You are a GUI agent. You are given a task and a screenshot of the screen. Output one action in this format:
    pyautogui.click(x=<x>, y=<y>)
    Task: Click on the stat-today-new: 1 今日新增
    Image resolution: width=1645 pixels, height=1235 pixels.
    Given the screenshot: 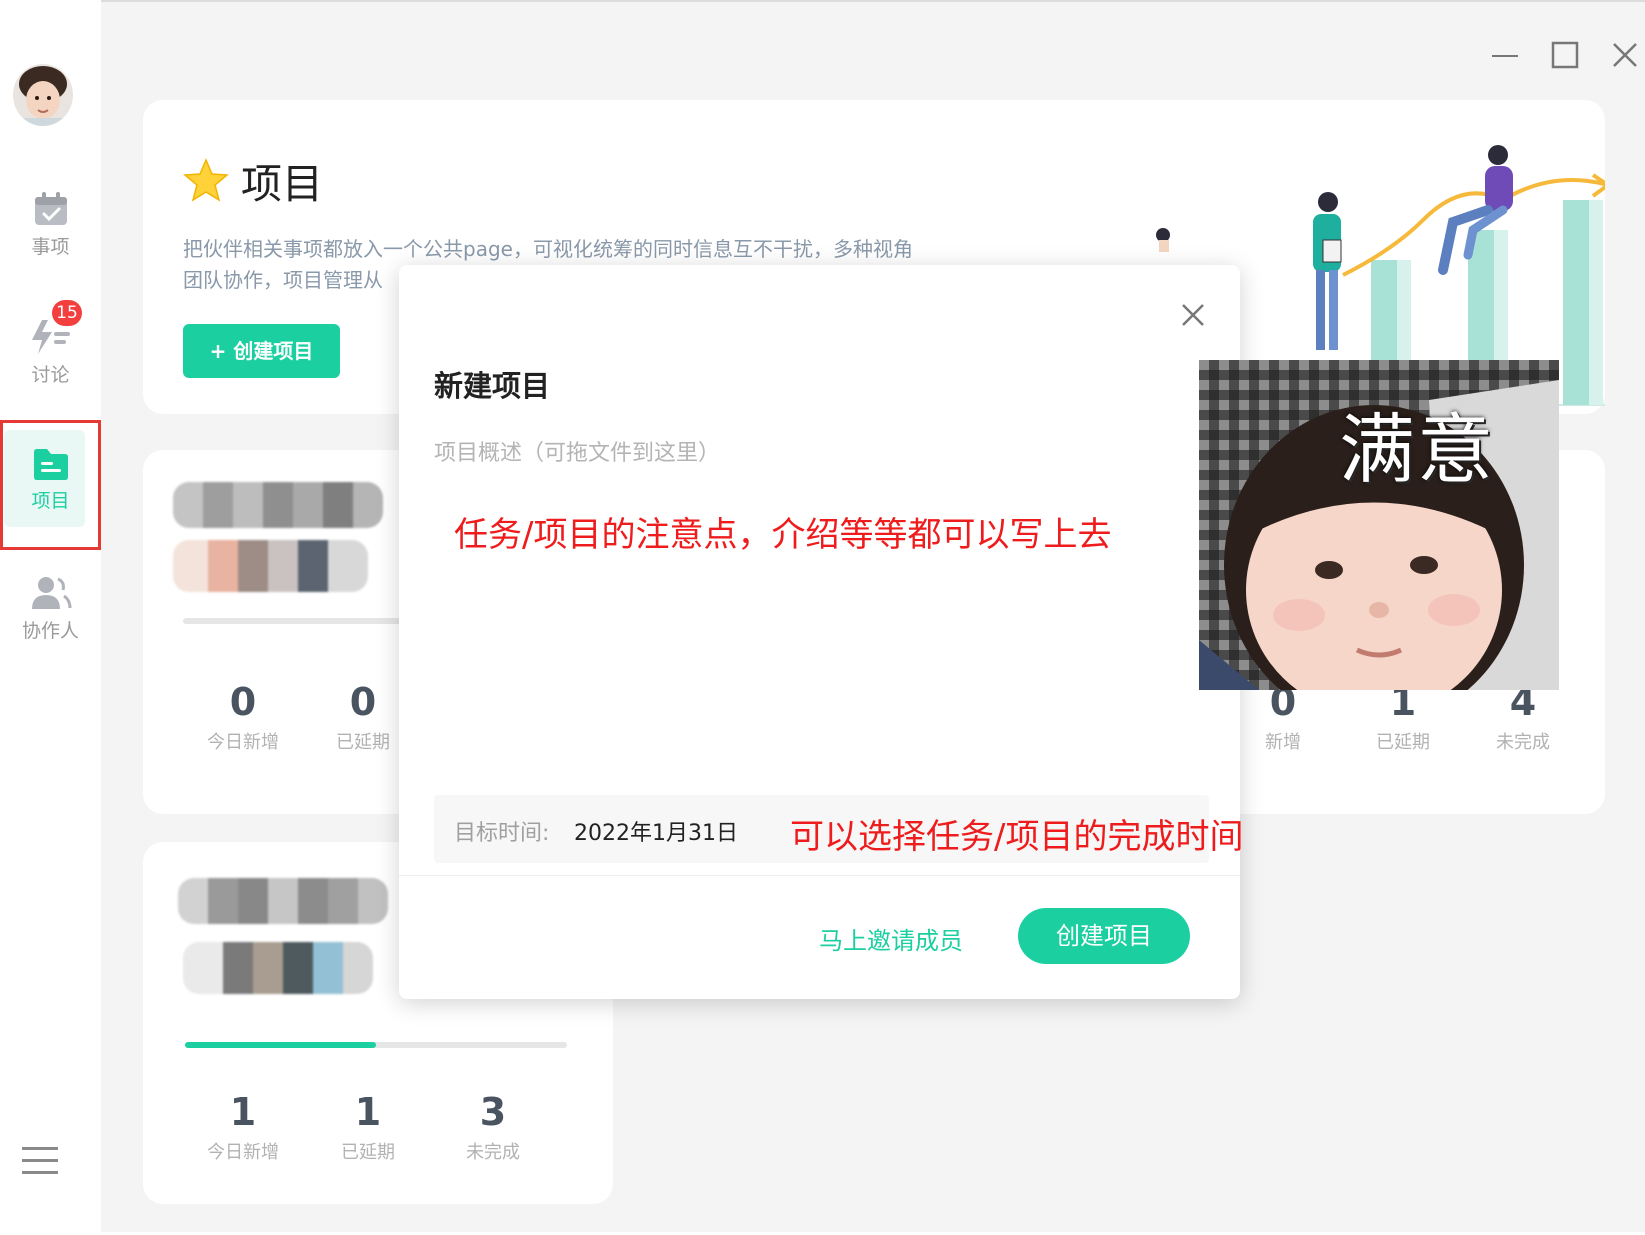 What is the action you would take?
    pyautogui.click(x=243, y=1126)
    